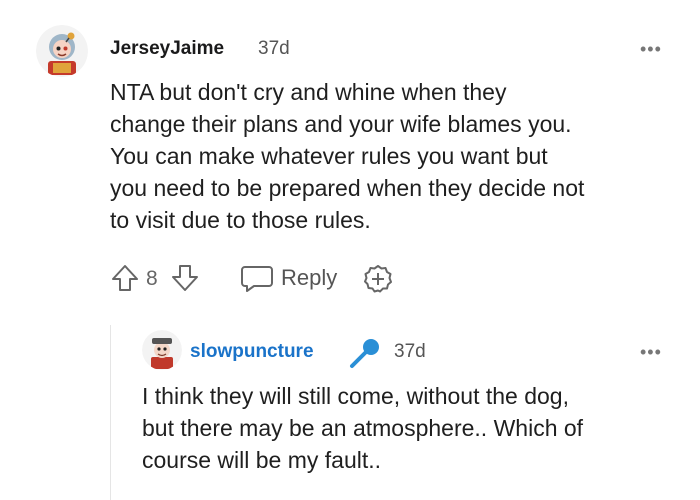 The height and width of the screenshot is (500, 700). Describe the element at coordinates (308, 92) in the screenshot. I see `comment-body-line: NTA but don't cry and whine when they` at that location.